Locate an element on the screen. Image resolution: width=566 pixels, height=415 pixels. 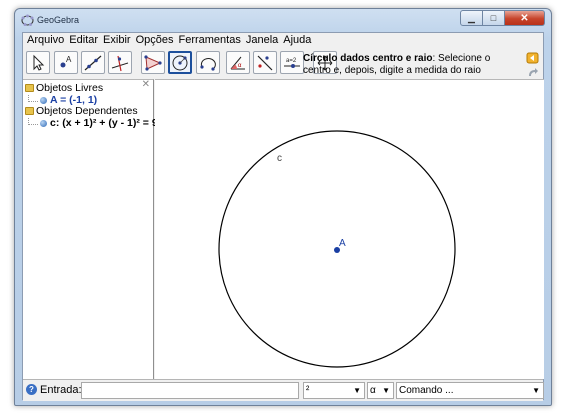
polygon-tool-icon is located at coordinates (153, 62).